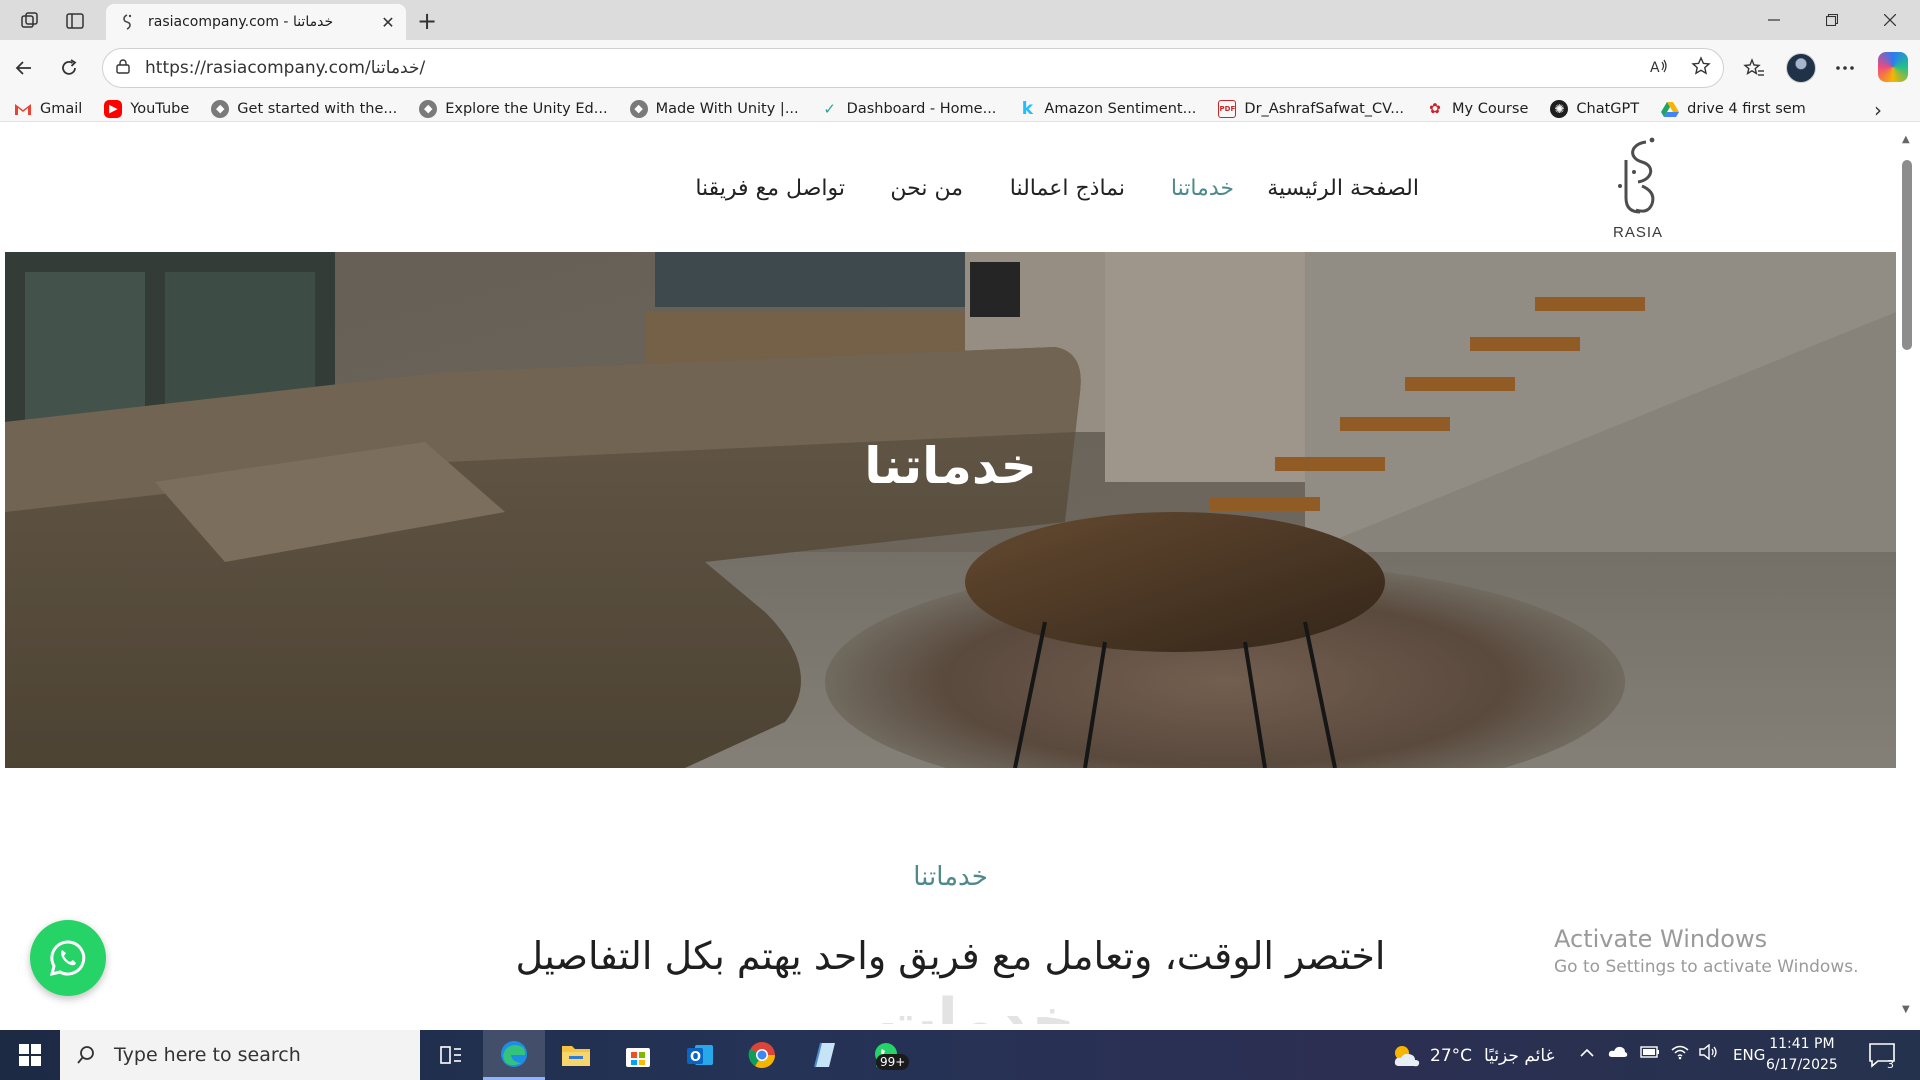  I want to click on activate-windows-hint: Go to Settings to activate Windows., so click(1706, 967).